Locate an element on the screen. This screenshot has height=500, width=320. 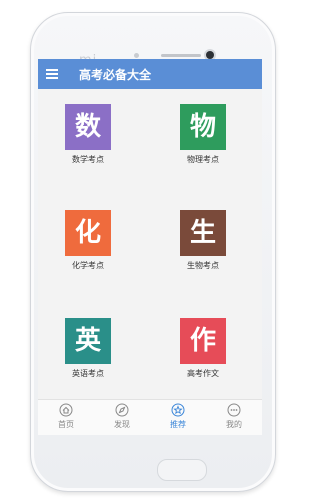
tab-home: 首页 is located at coordinates (66, 417).